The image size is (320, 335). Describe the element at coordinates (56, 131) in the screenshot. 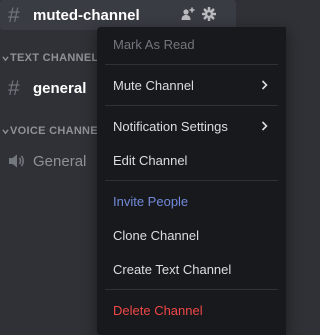

I see `category-voice-channels: VOICE CHANNELS` at that location.